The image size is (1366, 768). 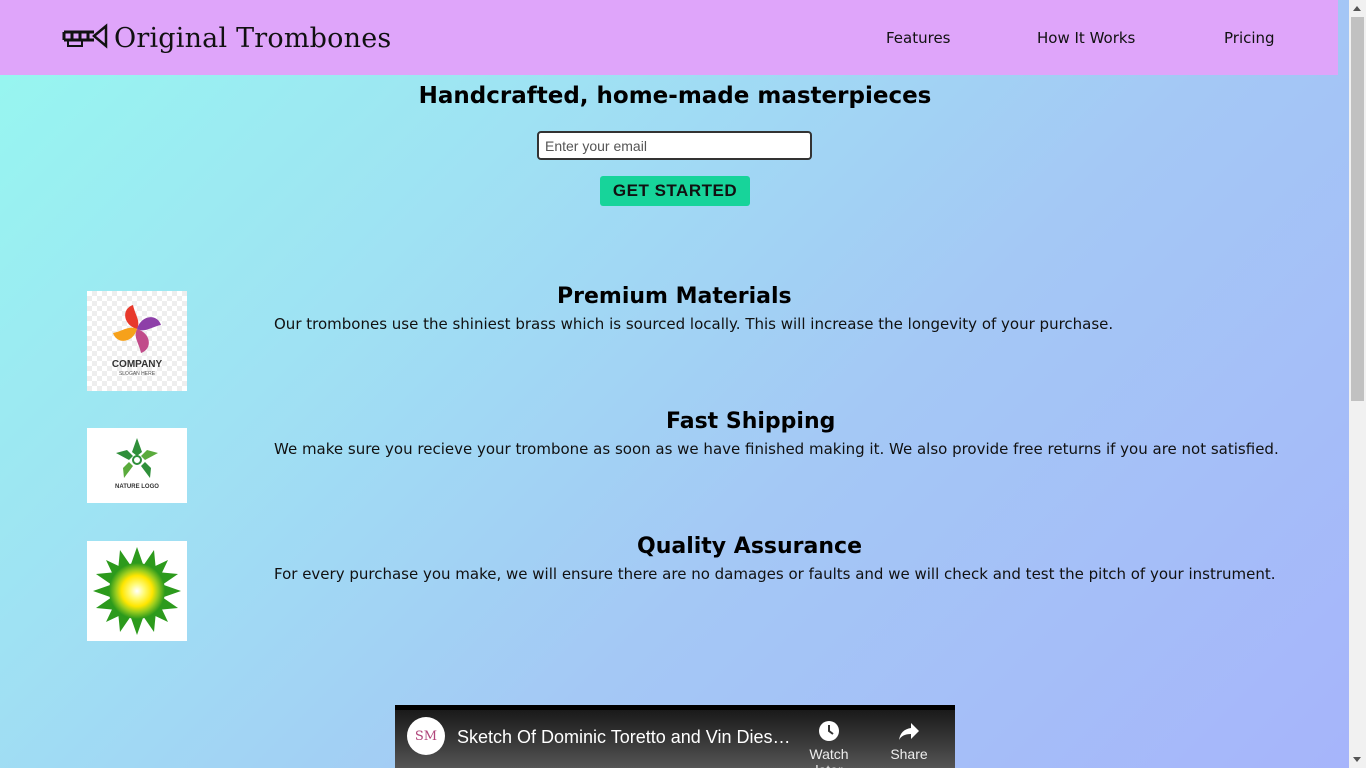 I want to click on company-logo-text: COMPANY, so click(x=137, y=364).